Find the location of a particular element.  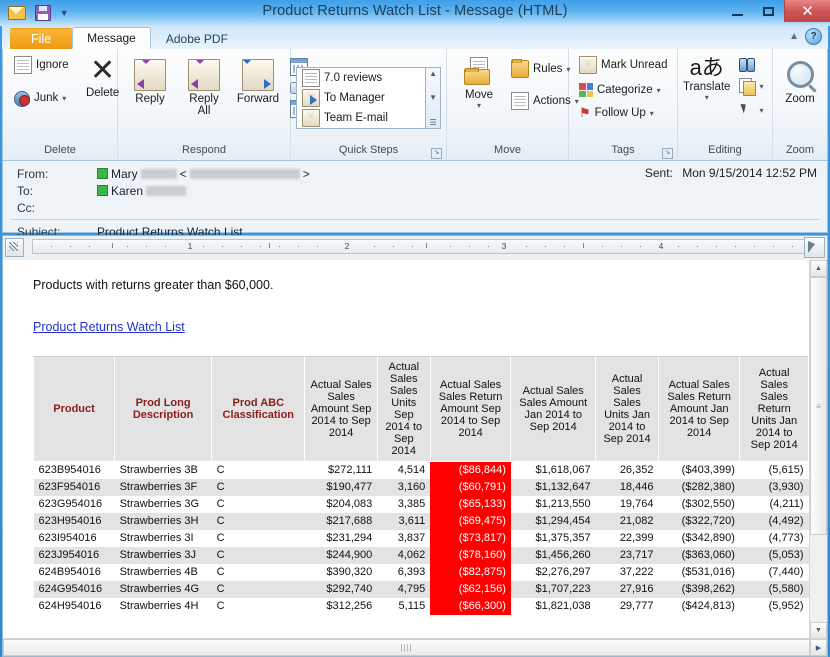

table-cell: $1,132,647 is located at coordinates (553, 487).